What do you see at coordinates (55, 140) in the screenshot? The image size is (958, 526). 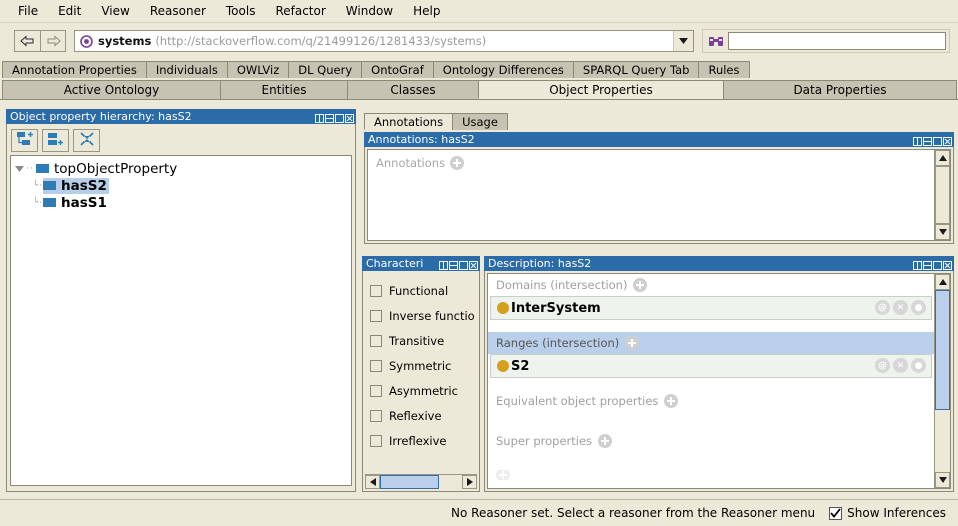 I see `add-sibling-property-button` at bounding box center [55, 140].